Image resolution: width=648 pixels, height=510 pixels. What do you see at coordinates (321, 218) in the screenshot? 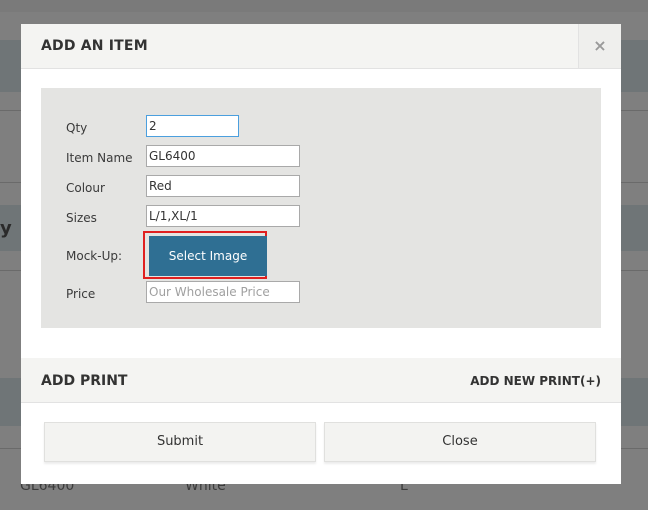
I see `sizes-row: Sizes` at bounding box center [321, 218].